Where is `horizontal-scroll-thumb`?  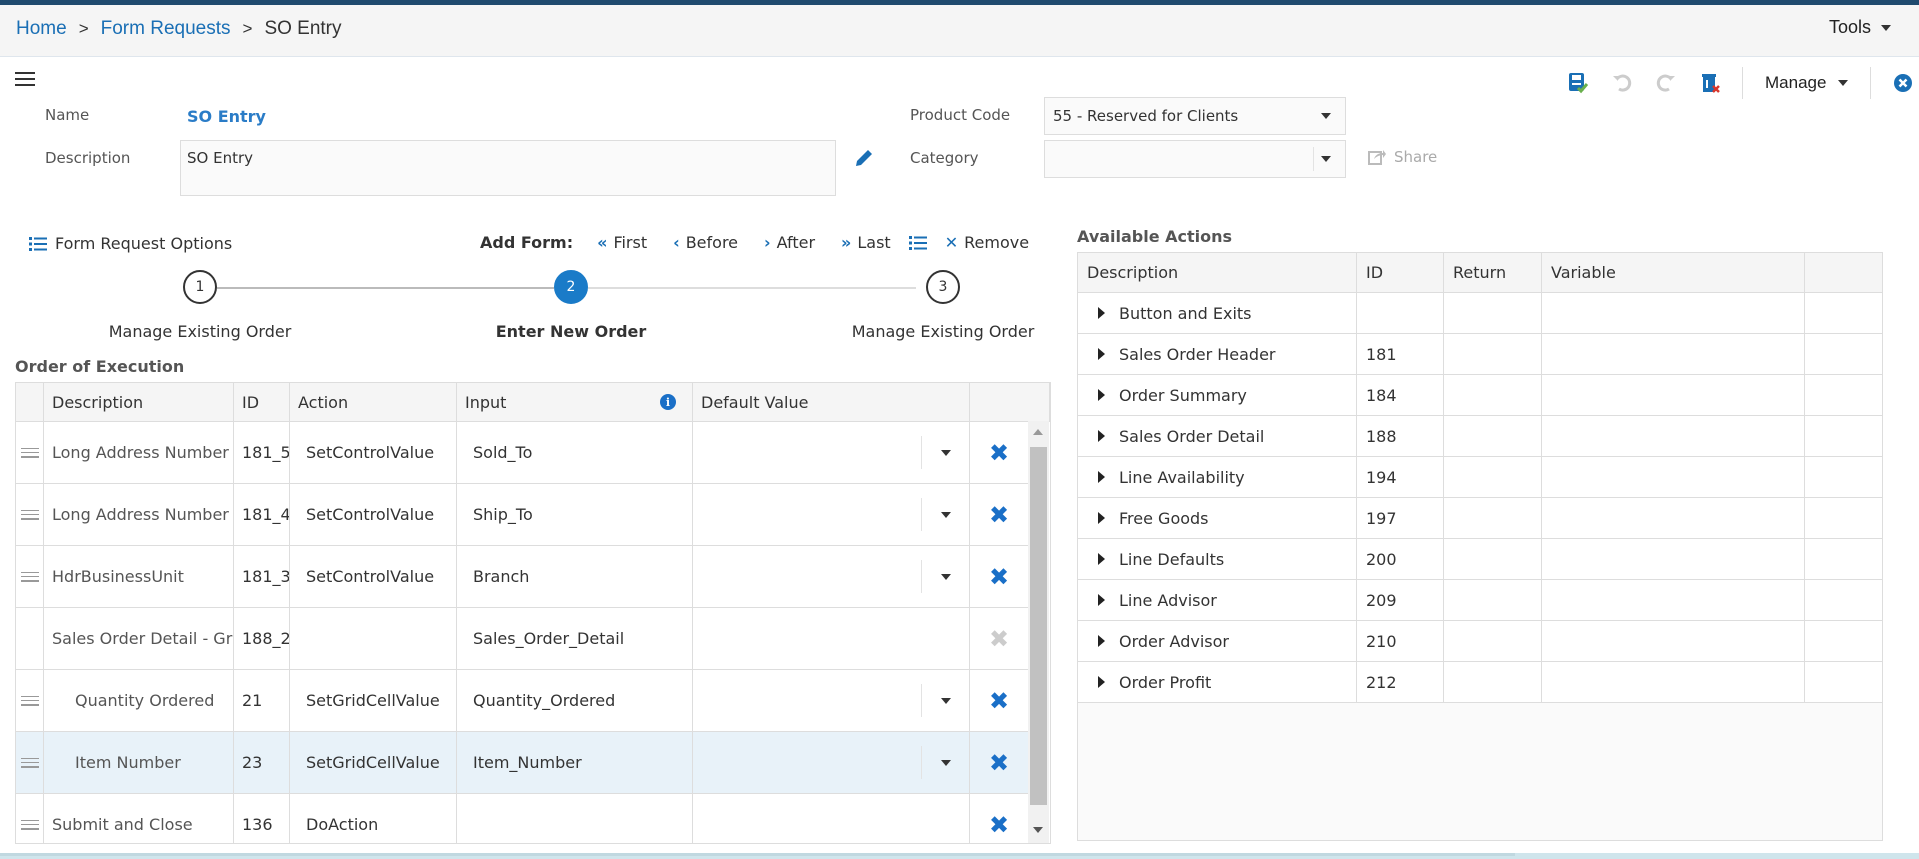
horizontal-scroll-thumb is located at coordinates (757, 854).